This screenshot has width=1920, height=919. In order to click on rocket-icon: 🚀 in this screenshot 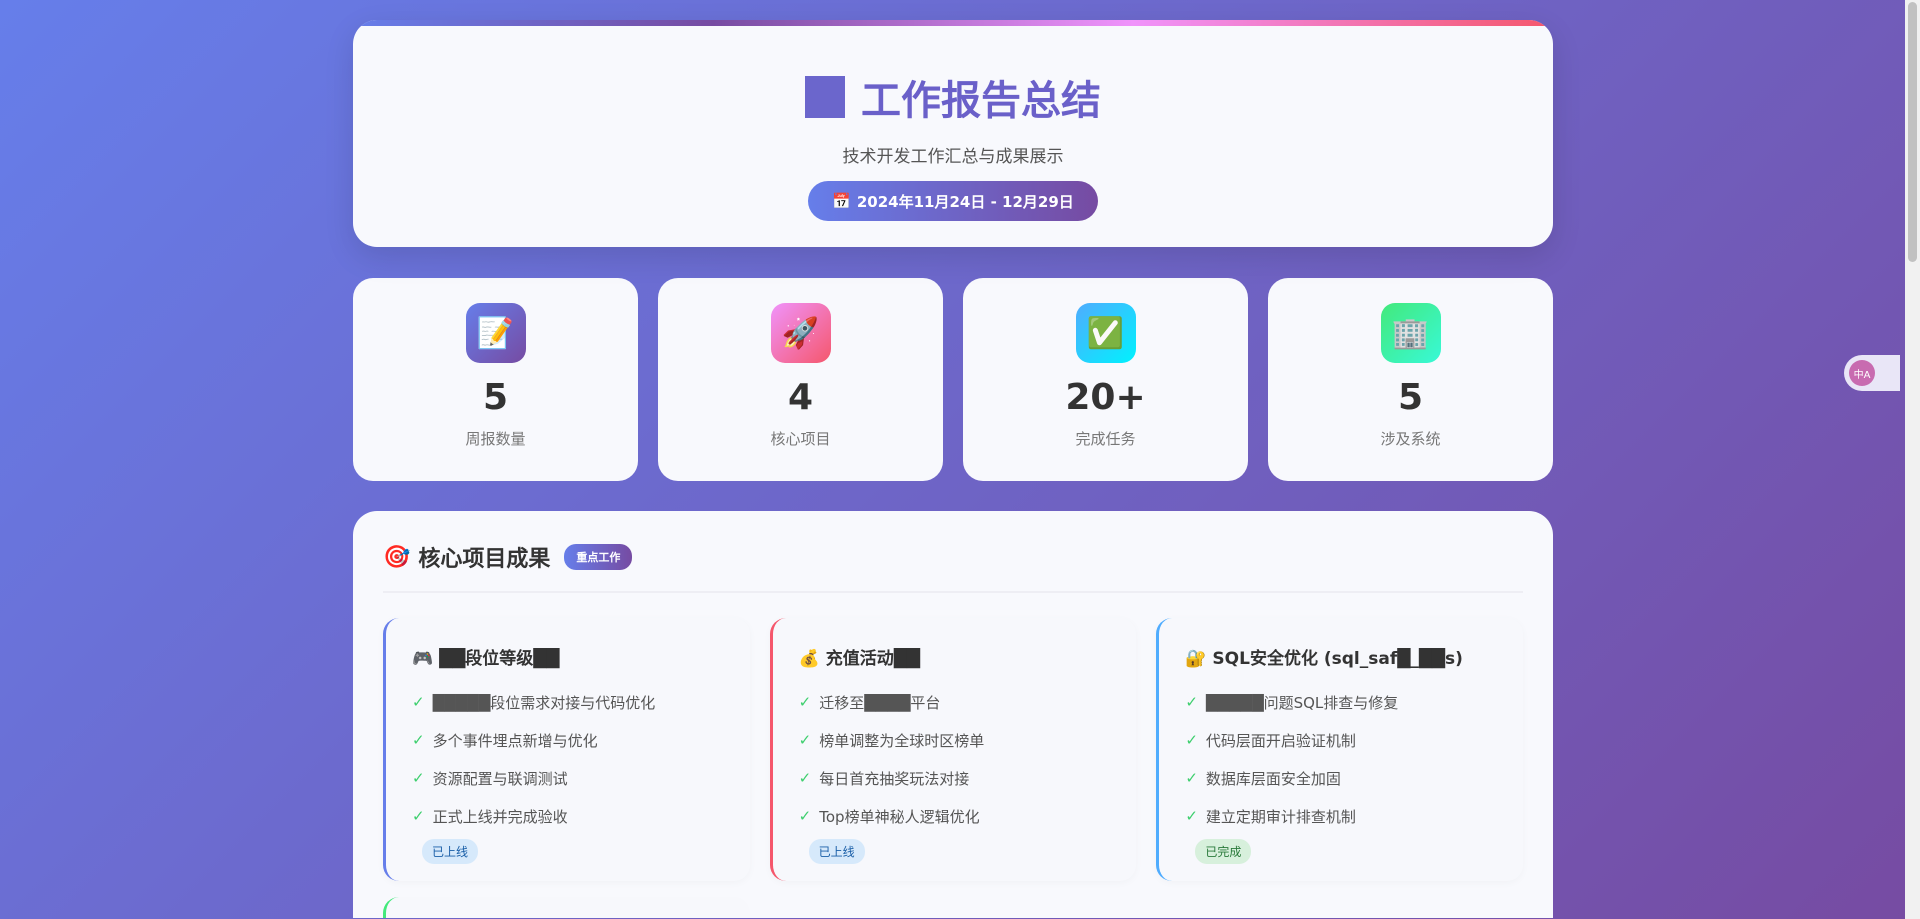, I will do `click(800, 333)`.